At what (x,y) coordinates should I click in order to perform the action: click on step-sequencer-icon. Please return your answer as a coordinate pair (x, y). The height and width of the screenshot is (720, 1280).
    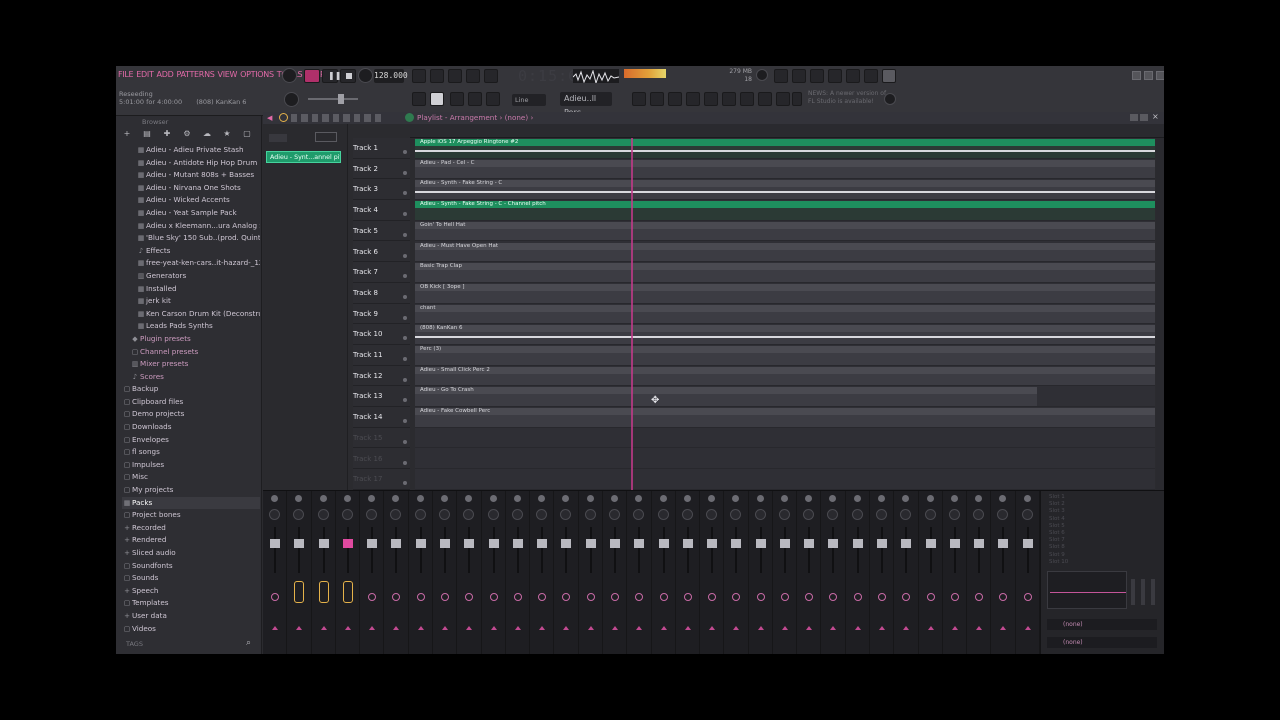
    Looking at the image, I should click on (657, 99).